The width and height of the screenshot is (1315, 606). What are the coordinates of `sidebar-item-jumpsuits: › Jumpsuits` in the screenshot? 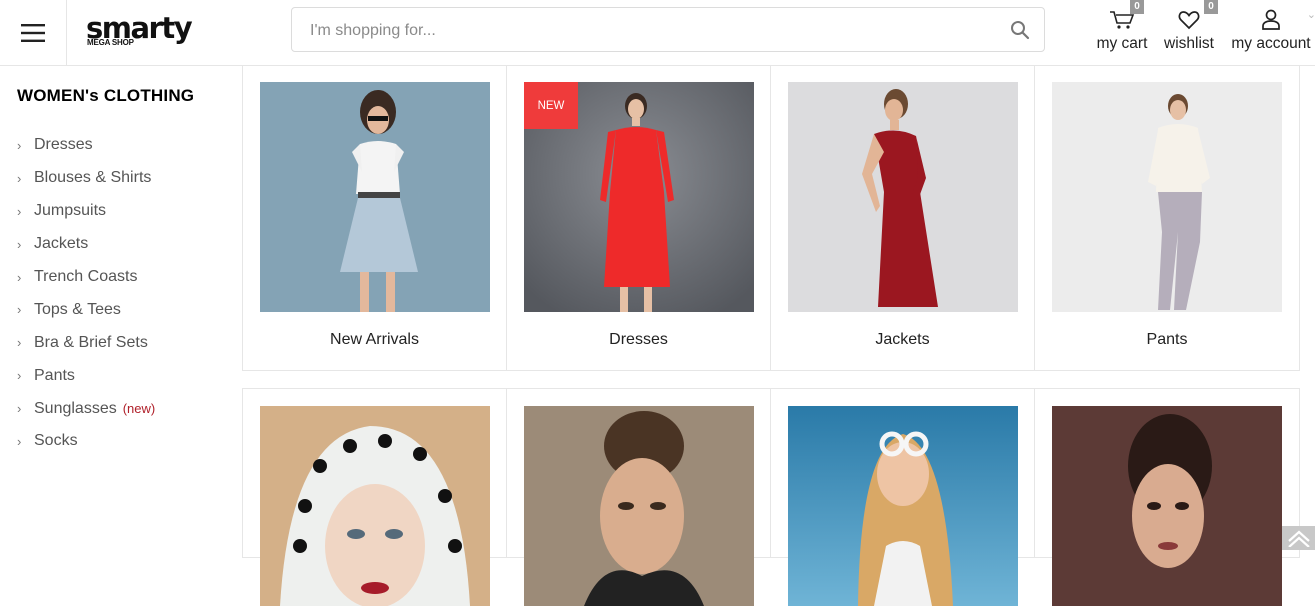 It's located at (86, 211).